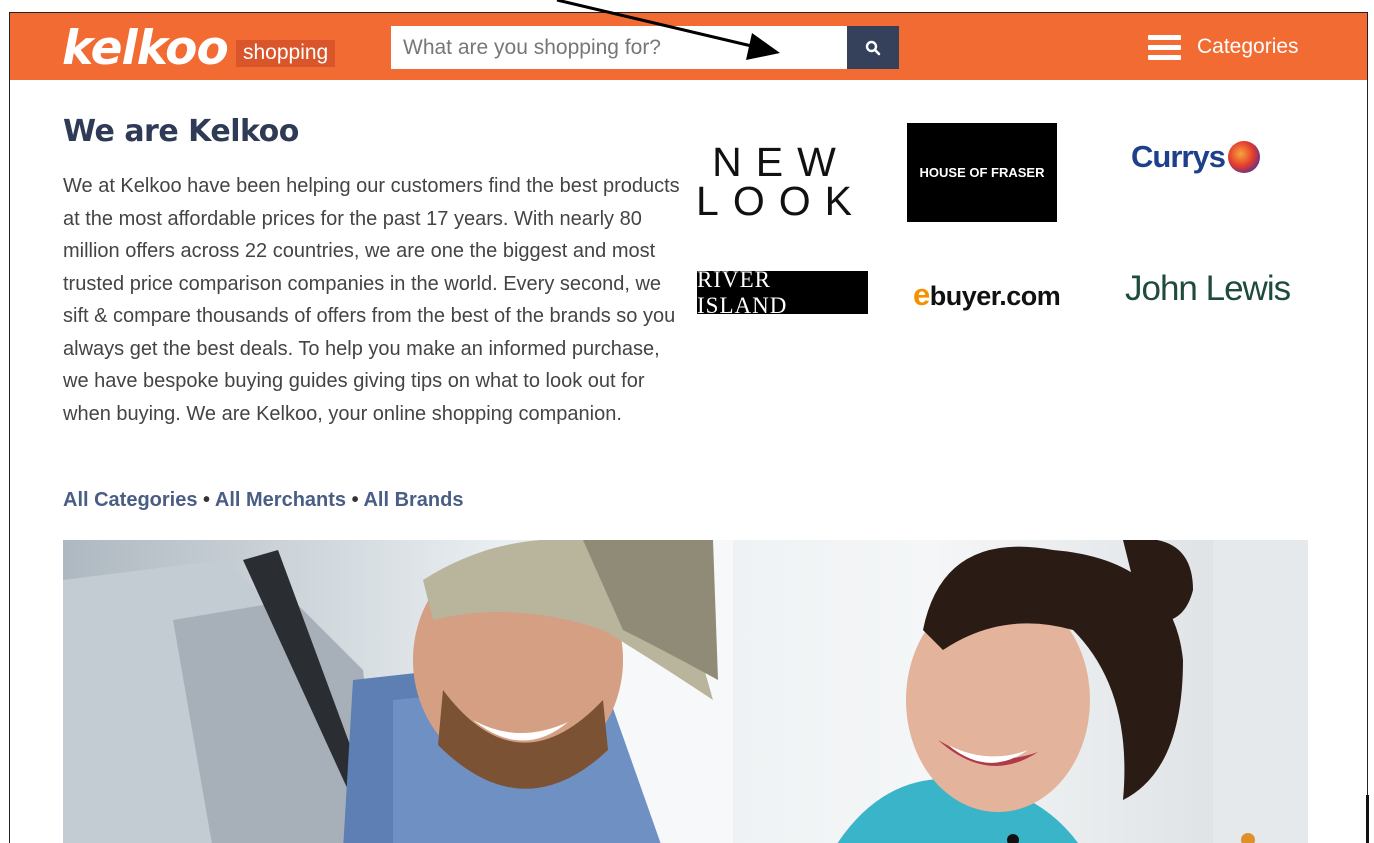  What do you see at coordinates (782, 292) in the screenshot?
I see `brand-logo-river-island: RIVER ISLAND` at bounding box center [782, 292].